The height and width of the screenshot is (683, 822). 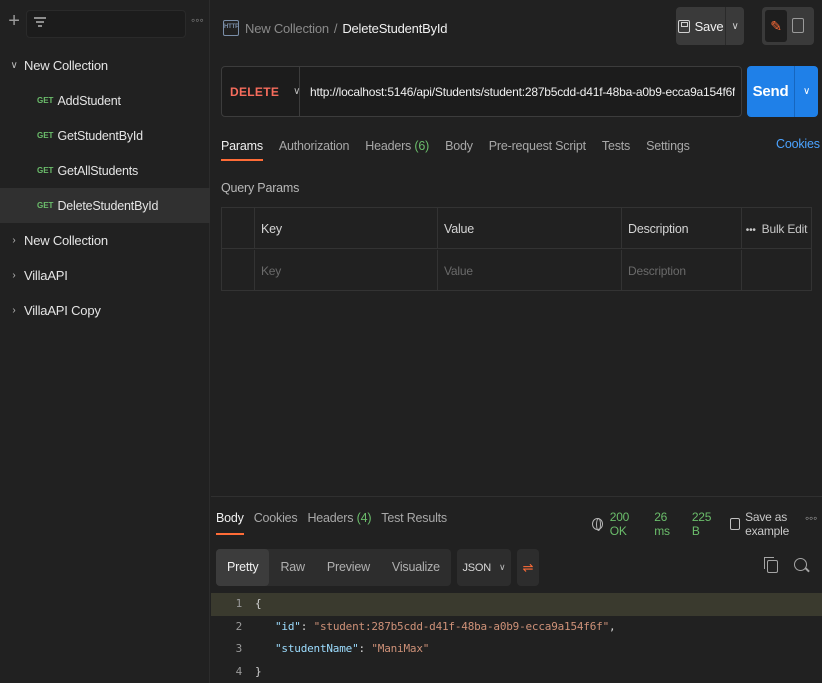 What do you see at coordinates (416, 567) in the screenshot?
I see `format-visualize: Visualize` at bounding box center [416, 567].